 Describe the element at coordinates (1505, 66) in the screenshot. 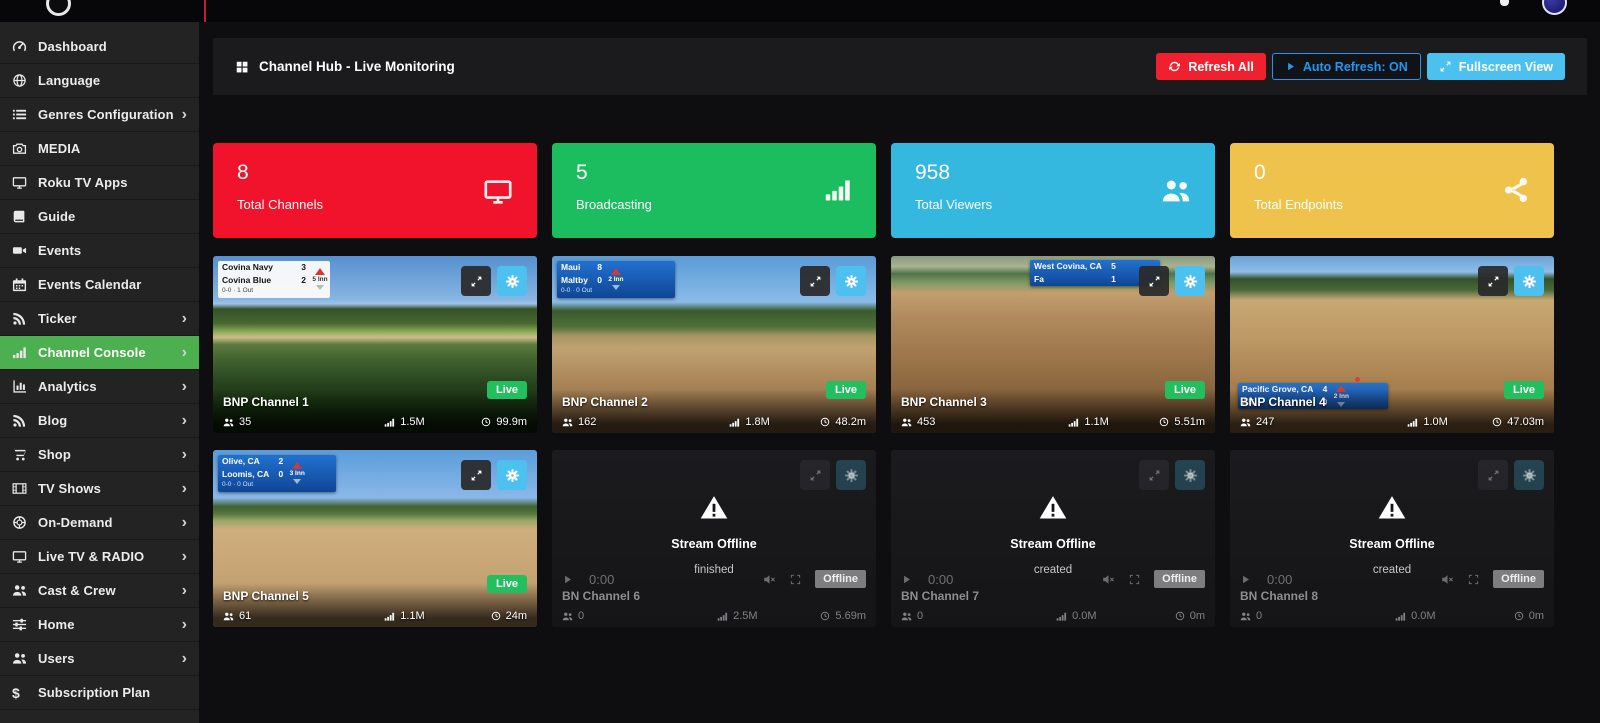

I see `fullscreen-view-label: Fullscreen View` at that location.